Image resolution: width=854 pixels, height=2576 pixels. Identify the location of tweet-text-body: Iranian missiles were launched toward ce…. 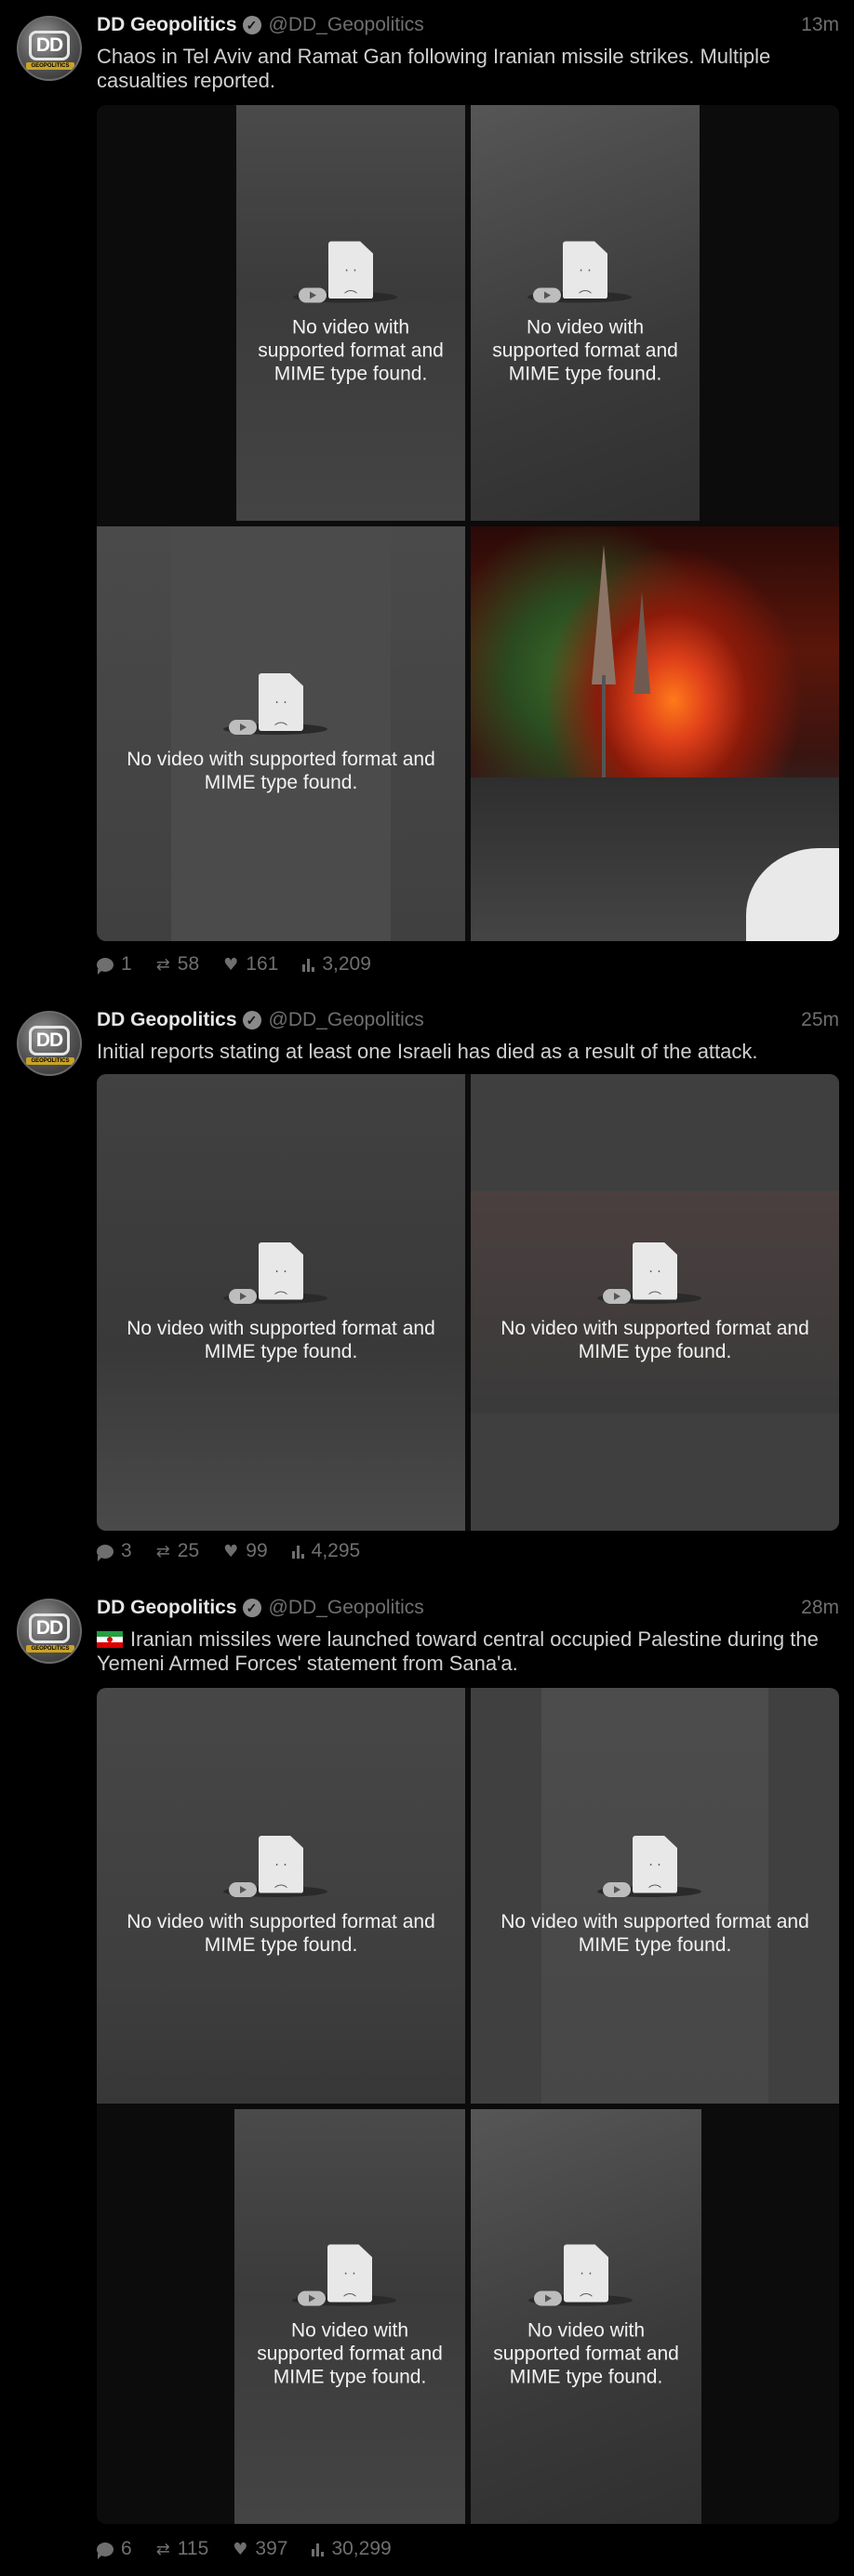
(458, 1651).